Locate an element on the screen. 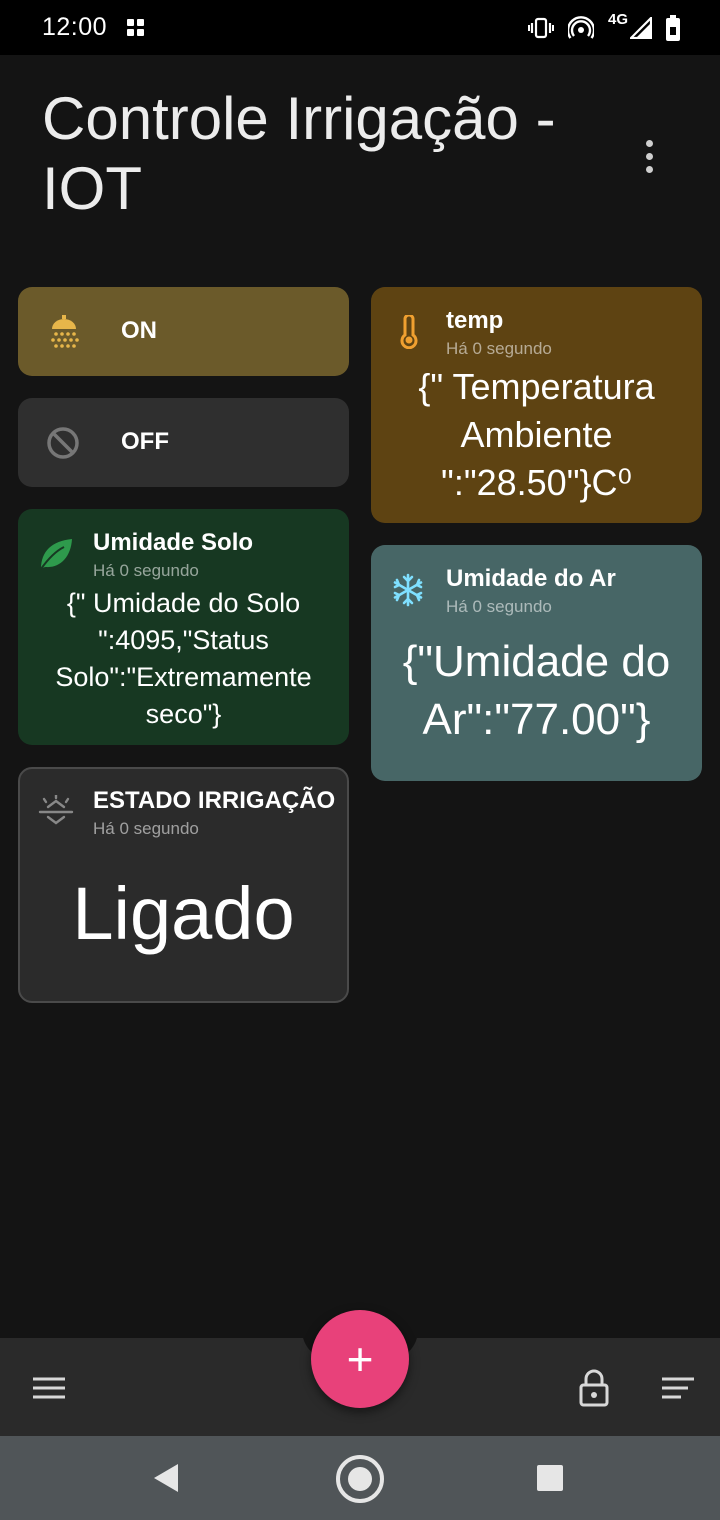 This screenshot has width=720, height=1520. temp-card-value: {" Temperatura Ambiente ":"28.50"}C⁰ is located at coordinates (536, 434).